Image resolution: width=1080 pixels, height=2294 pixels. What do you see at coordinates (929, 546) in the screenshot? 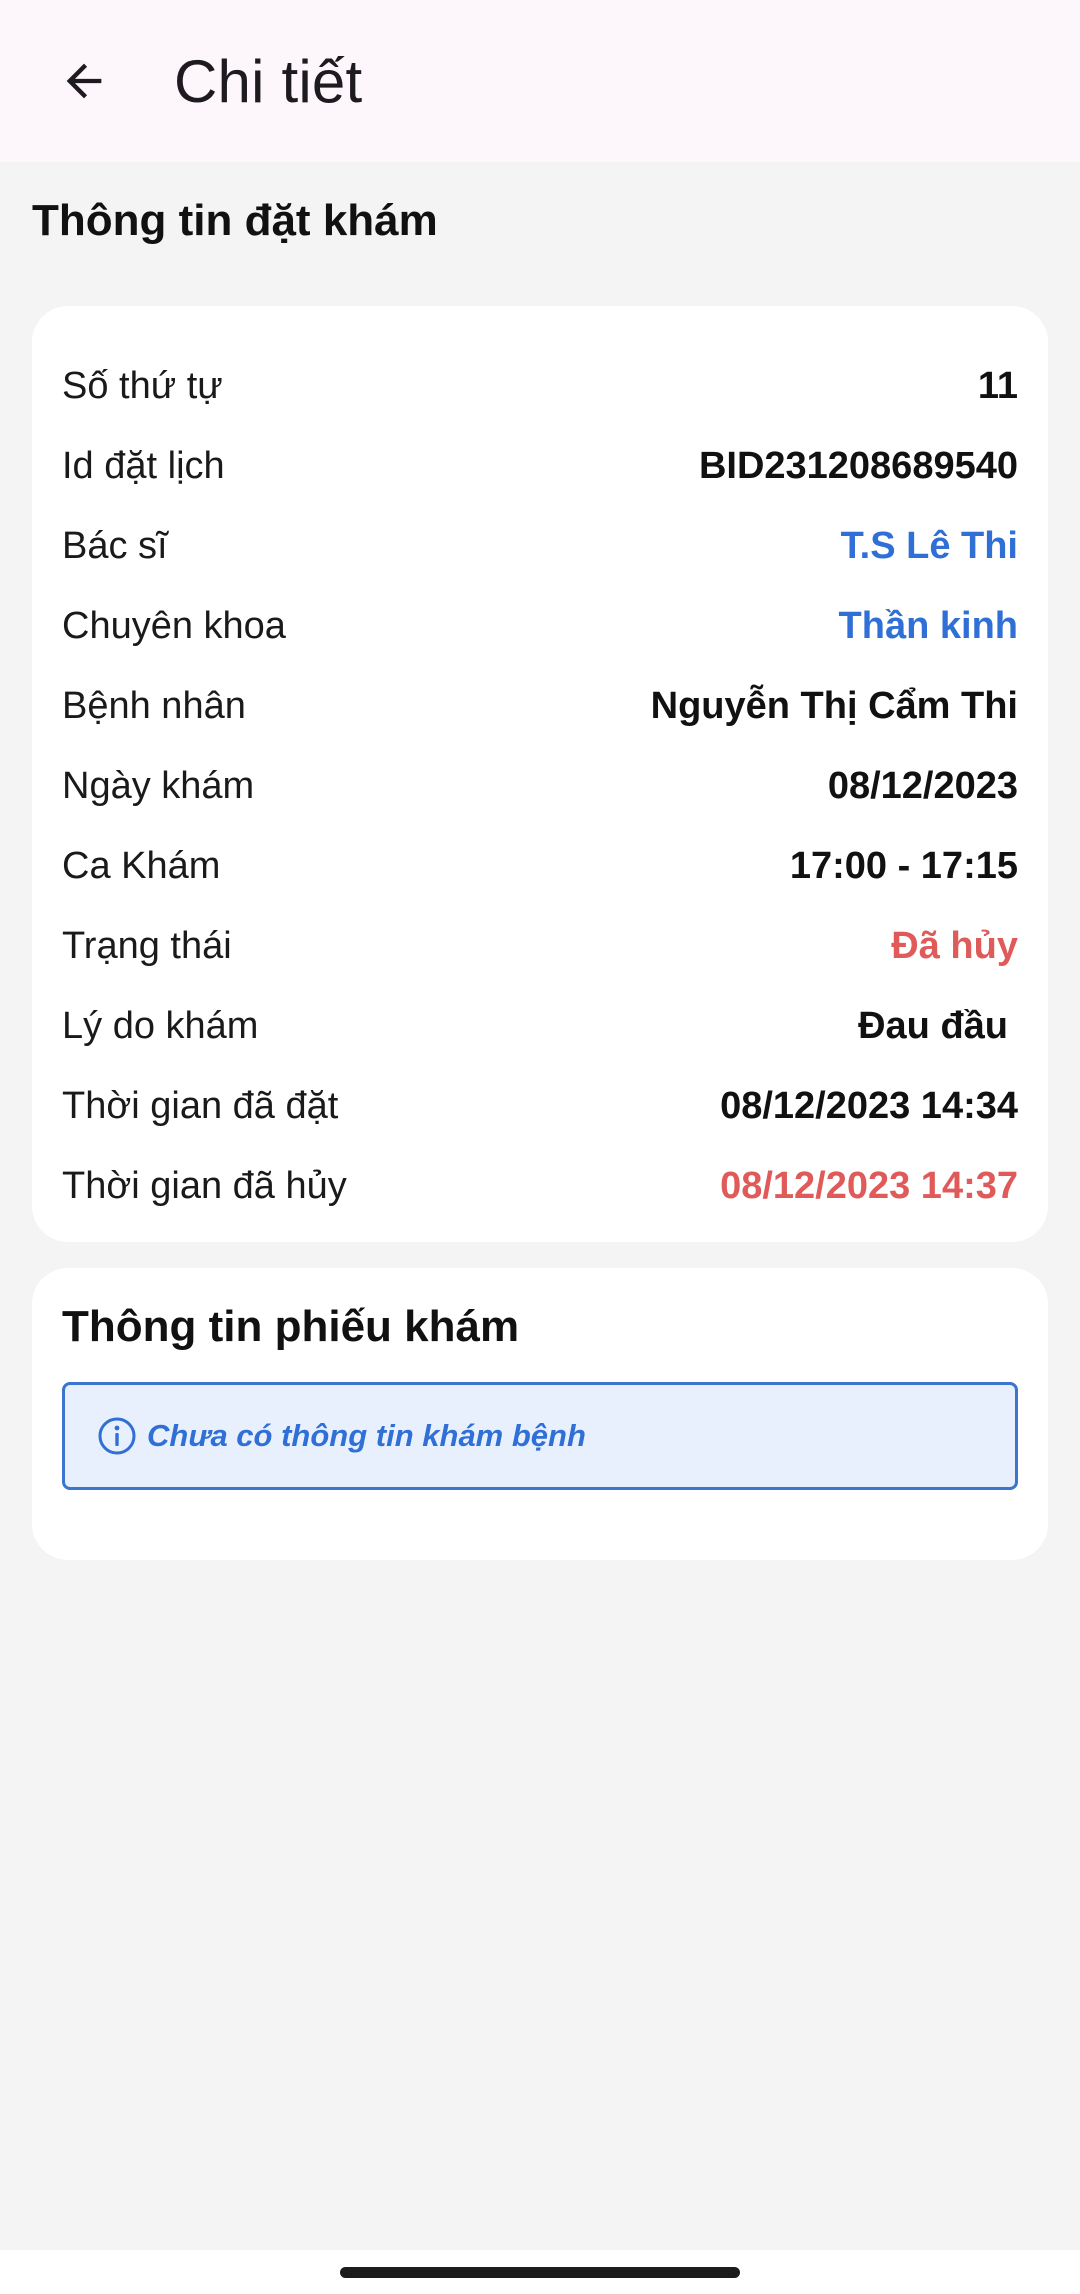
I see `doctor-link: T.S Lê Thi` at bounding box center [929, 546].